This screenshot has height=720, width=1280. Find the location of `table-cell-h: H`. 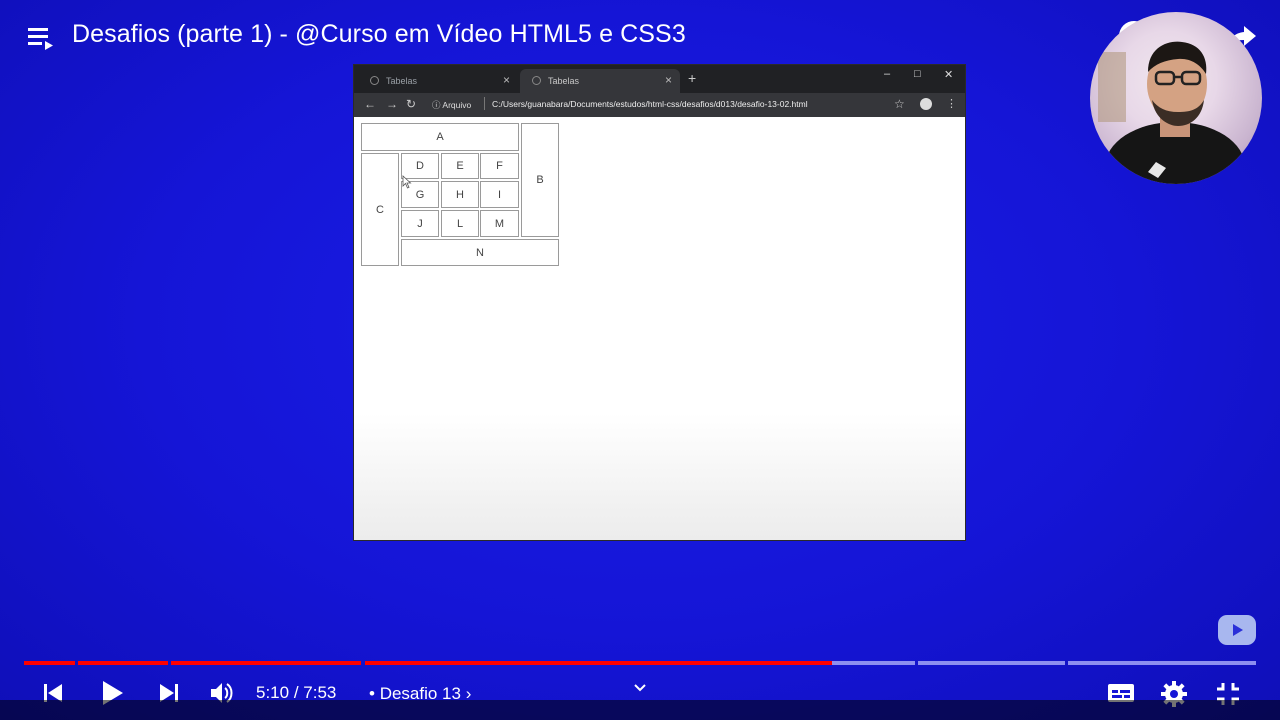

table-cell-h: H is located at coordinates (460, 194).